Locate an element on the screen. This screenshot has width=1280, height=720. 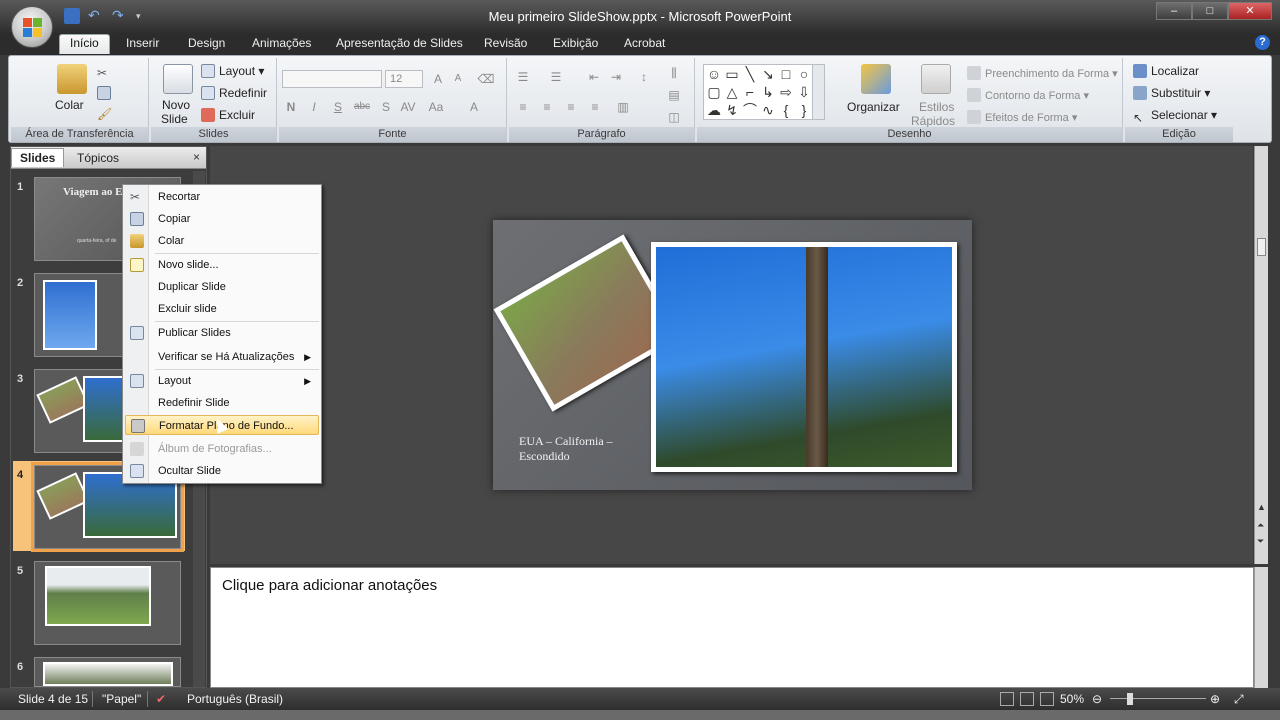
slide-photo-palms is located at coordinates (804, 357).